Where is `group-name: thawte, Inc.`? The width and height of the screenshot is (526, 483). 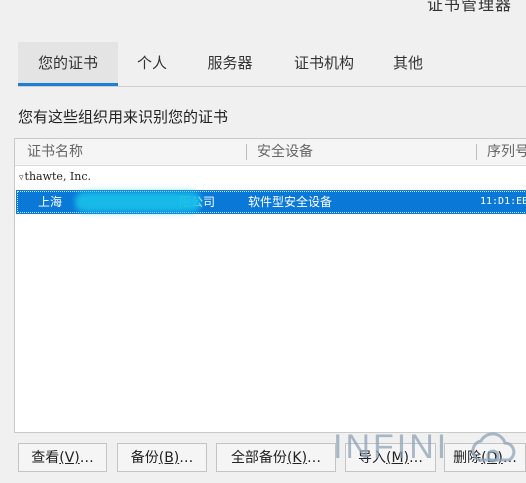
group-name: thawte, Inc. is located at coordinates (58, 176).